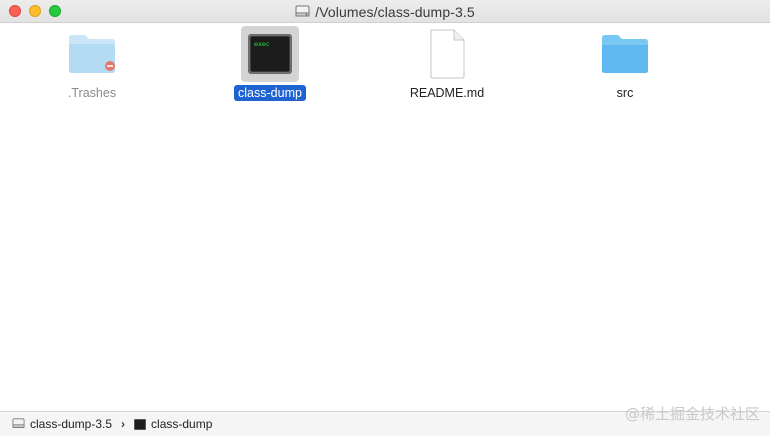  What do you see at coordinates (692, 414) in the screenshot?
I see `watermark: @稀土掘金技术社区` at bounding box center [692, 414].